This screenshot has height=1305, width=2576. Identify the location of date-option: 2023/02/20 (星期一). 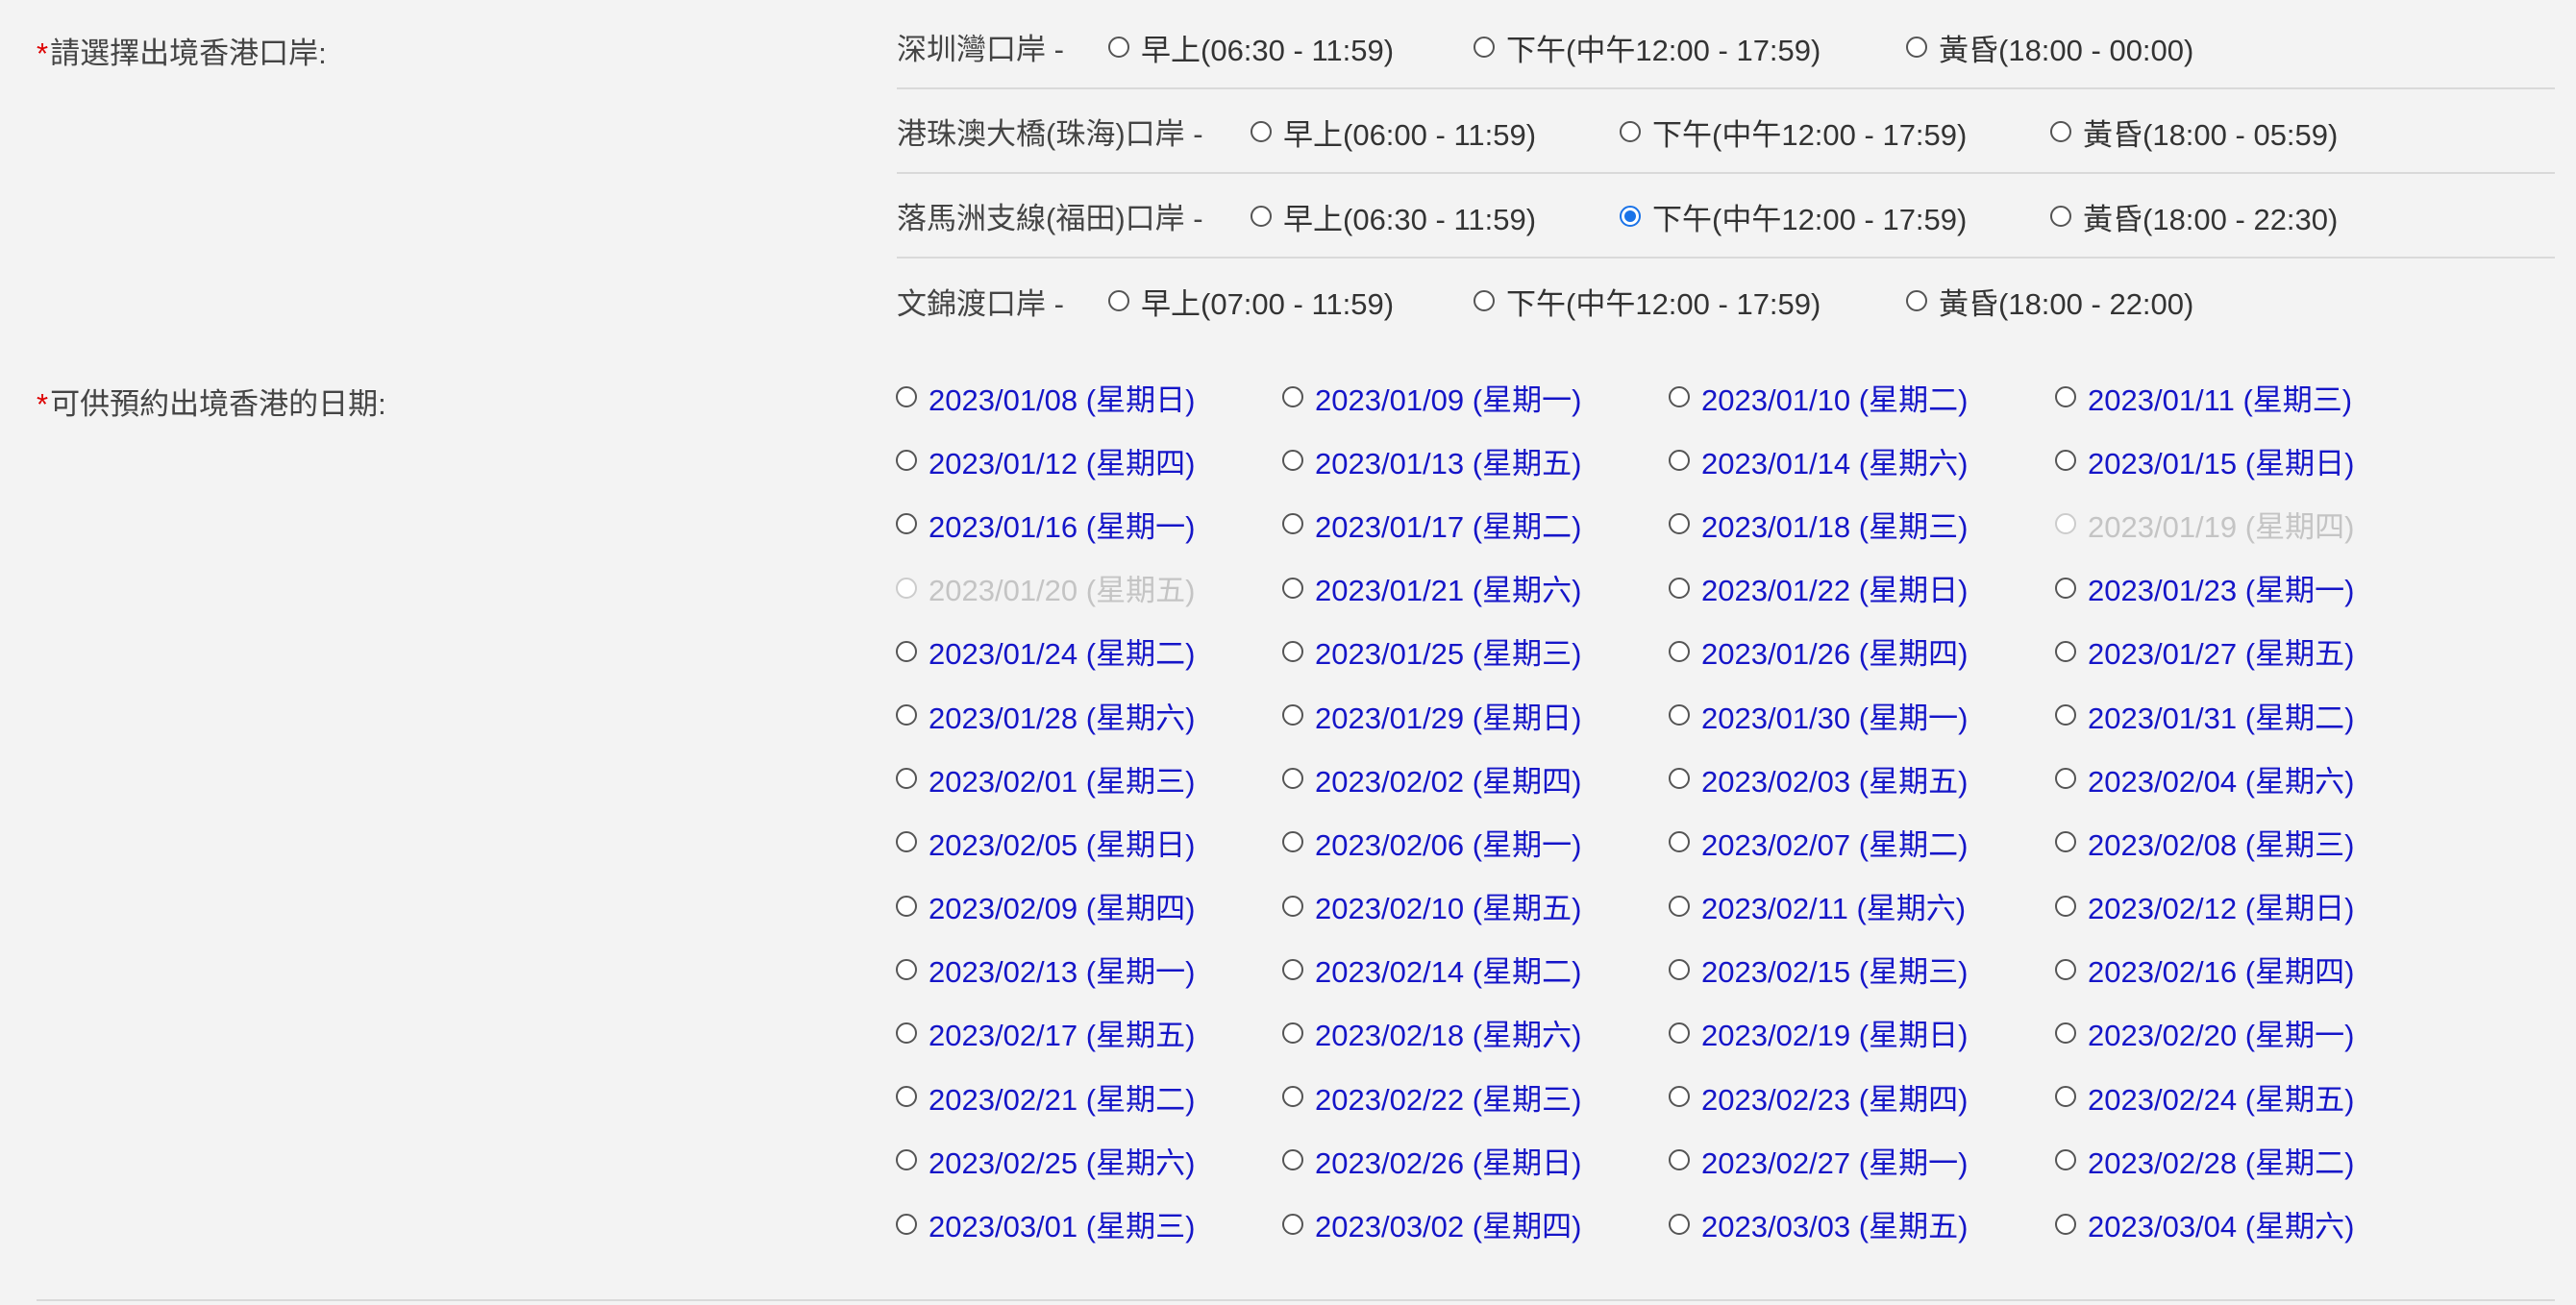
(2248, 1033).